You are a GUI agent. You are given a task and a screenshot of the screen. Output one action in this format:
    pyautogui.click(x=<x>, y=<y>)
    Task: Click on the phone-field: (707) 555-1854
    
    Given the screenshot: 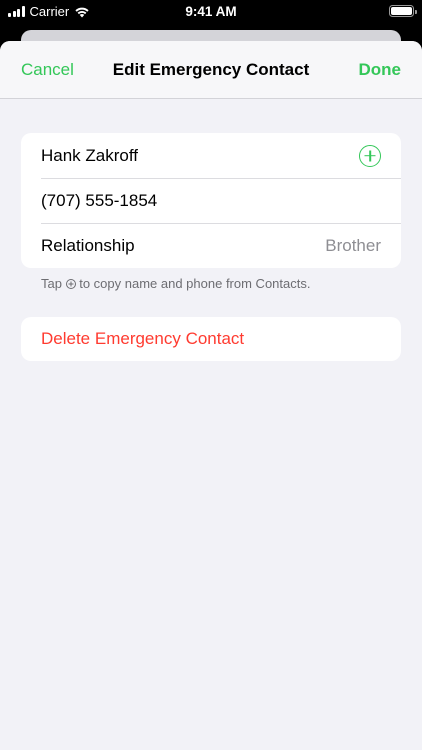 What is the action you would take?
    pyautogui.click(x=211, y=201)
    